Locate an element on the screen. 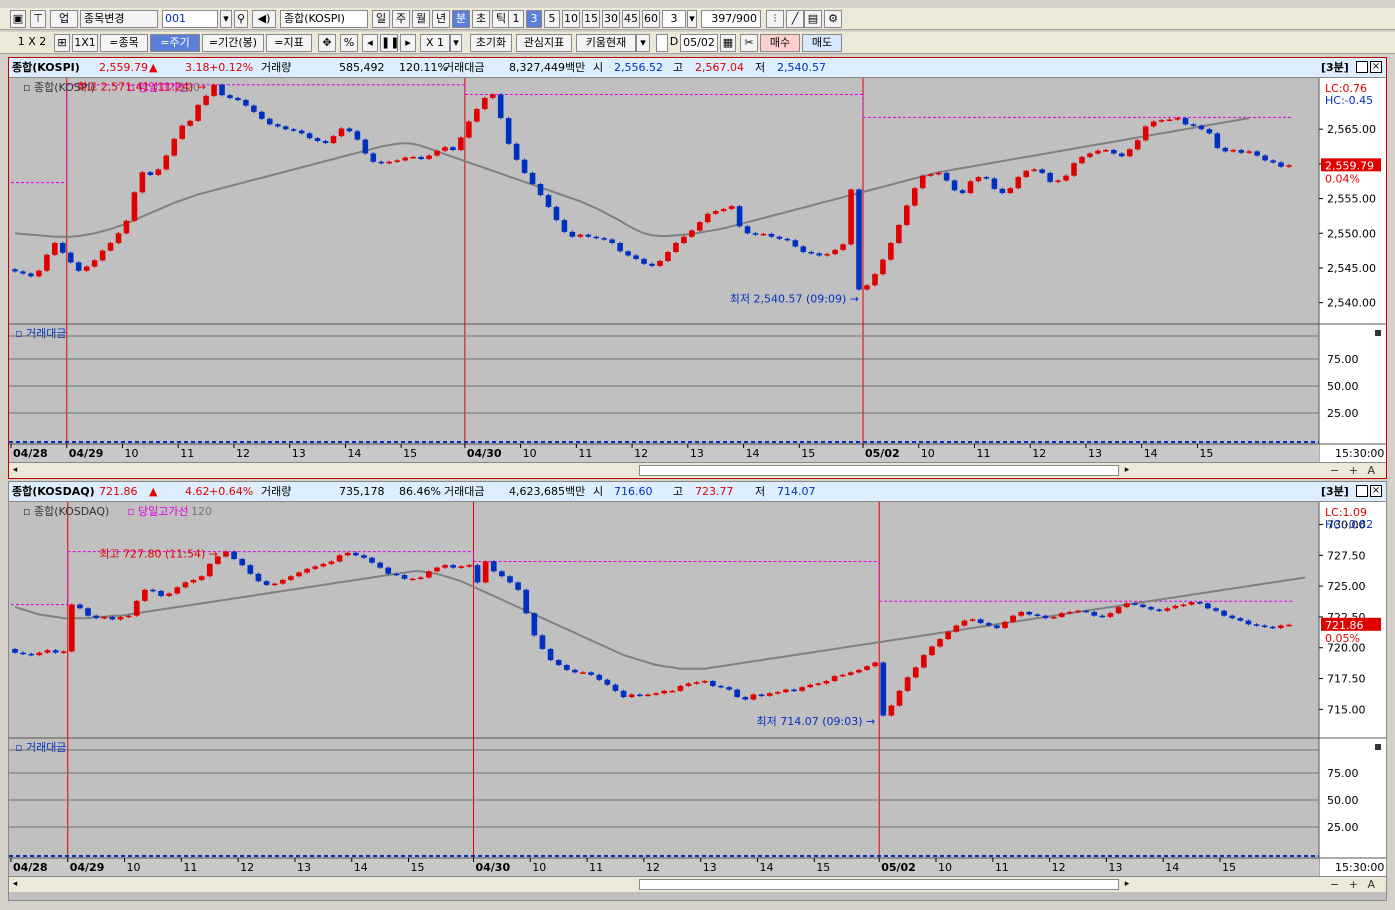 The width and height of the screenshot is (1395, 910). period-button-3: 년 is located at coordinates (441, 19).